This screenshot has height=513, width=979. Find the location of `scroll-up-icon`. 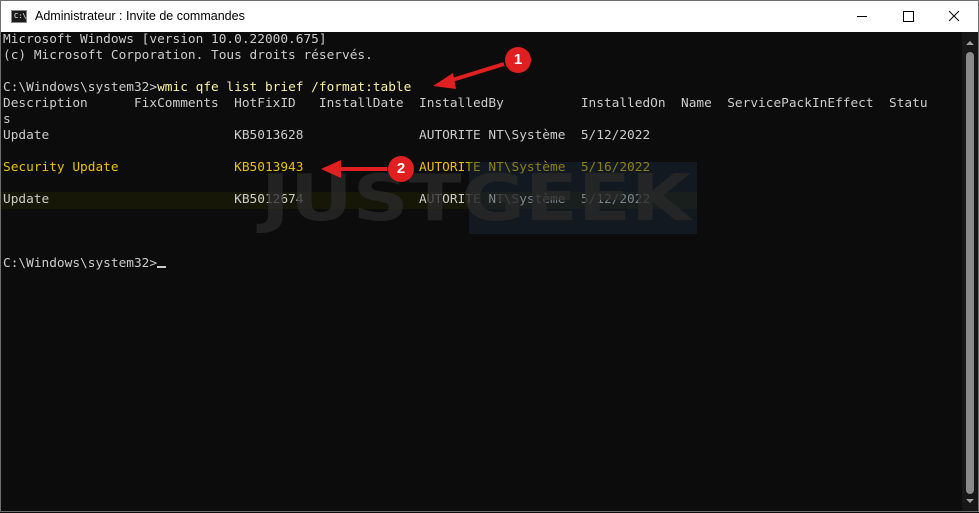

scroll-up-icon is located at coordinates (970, 43).